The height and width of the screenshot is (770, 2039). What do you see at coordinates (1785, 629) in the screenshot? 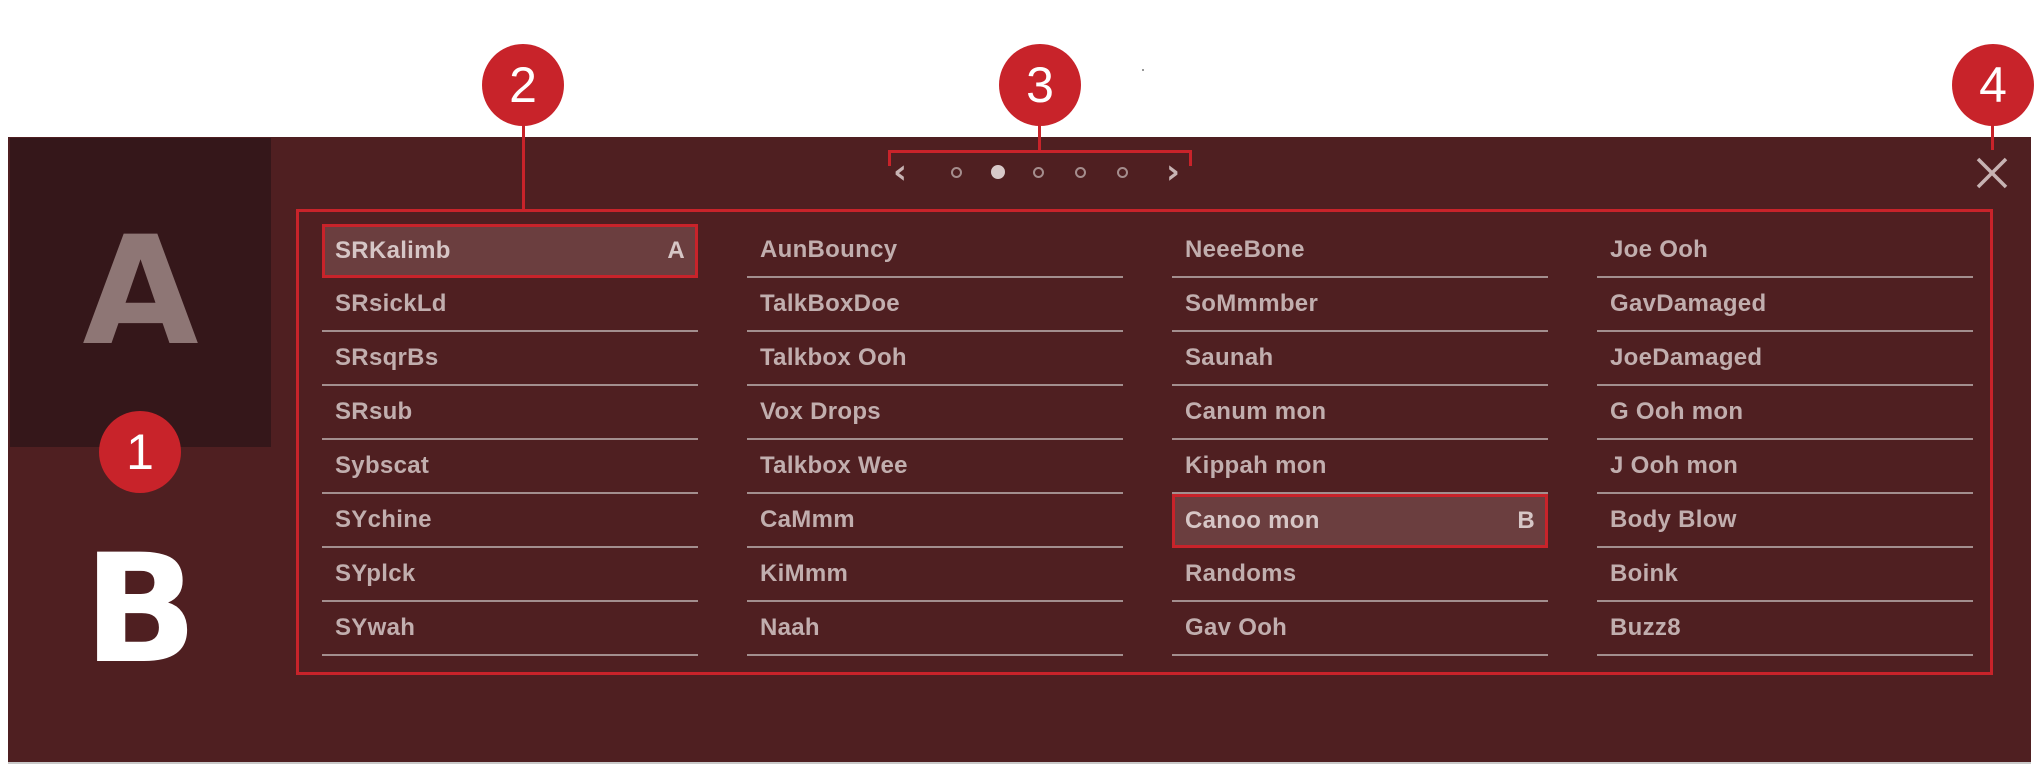
I see `sound-item: Buzz8` at bounding box center [1785, 629].